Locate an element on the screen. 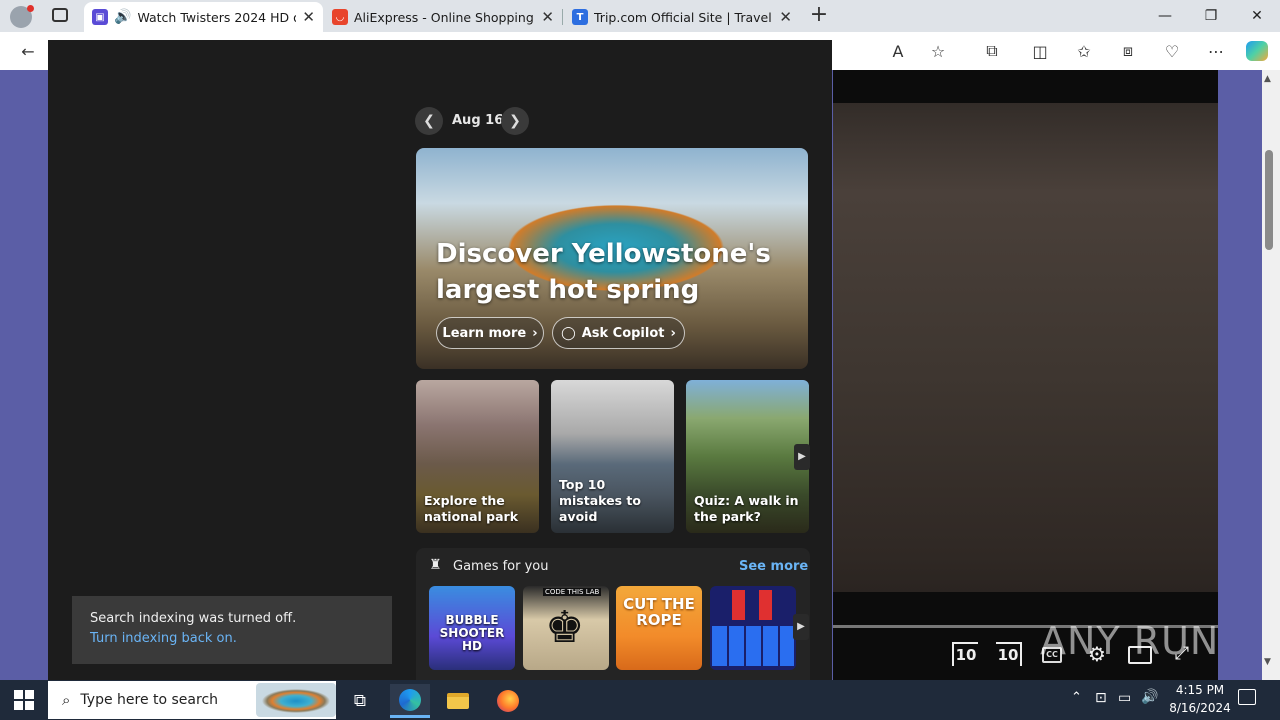  site-favicon-icon: ▣ is located at coordinates (100, 17).